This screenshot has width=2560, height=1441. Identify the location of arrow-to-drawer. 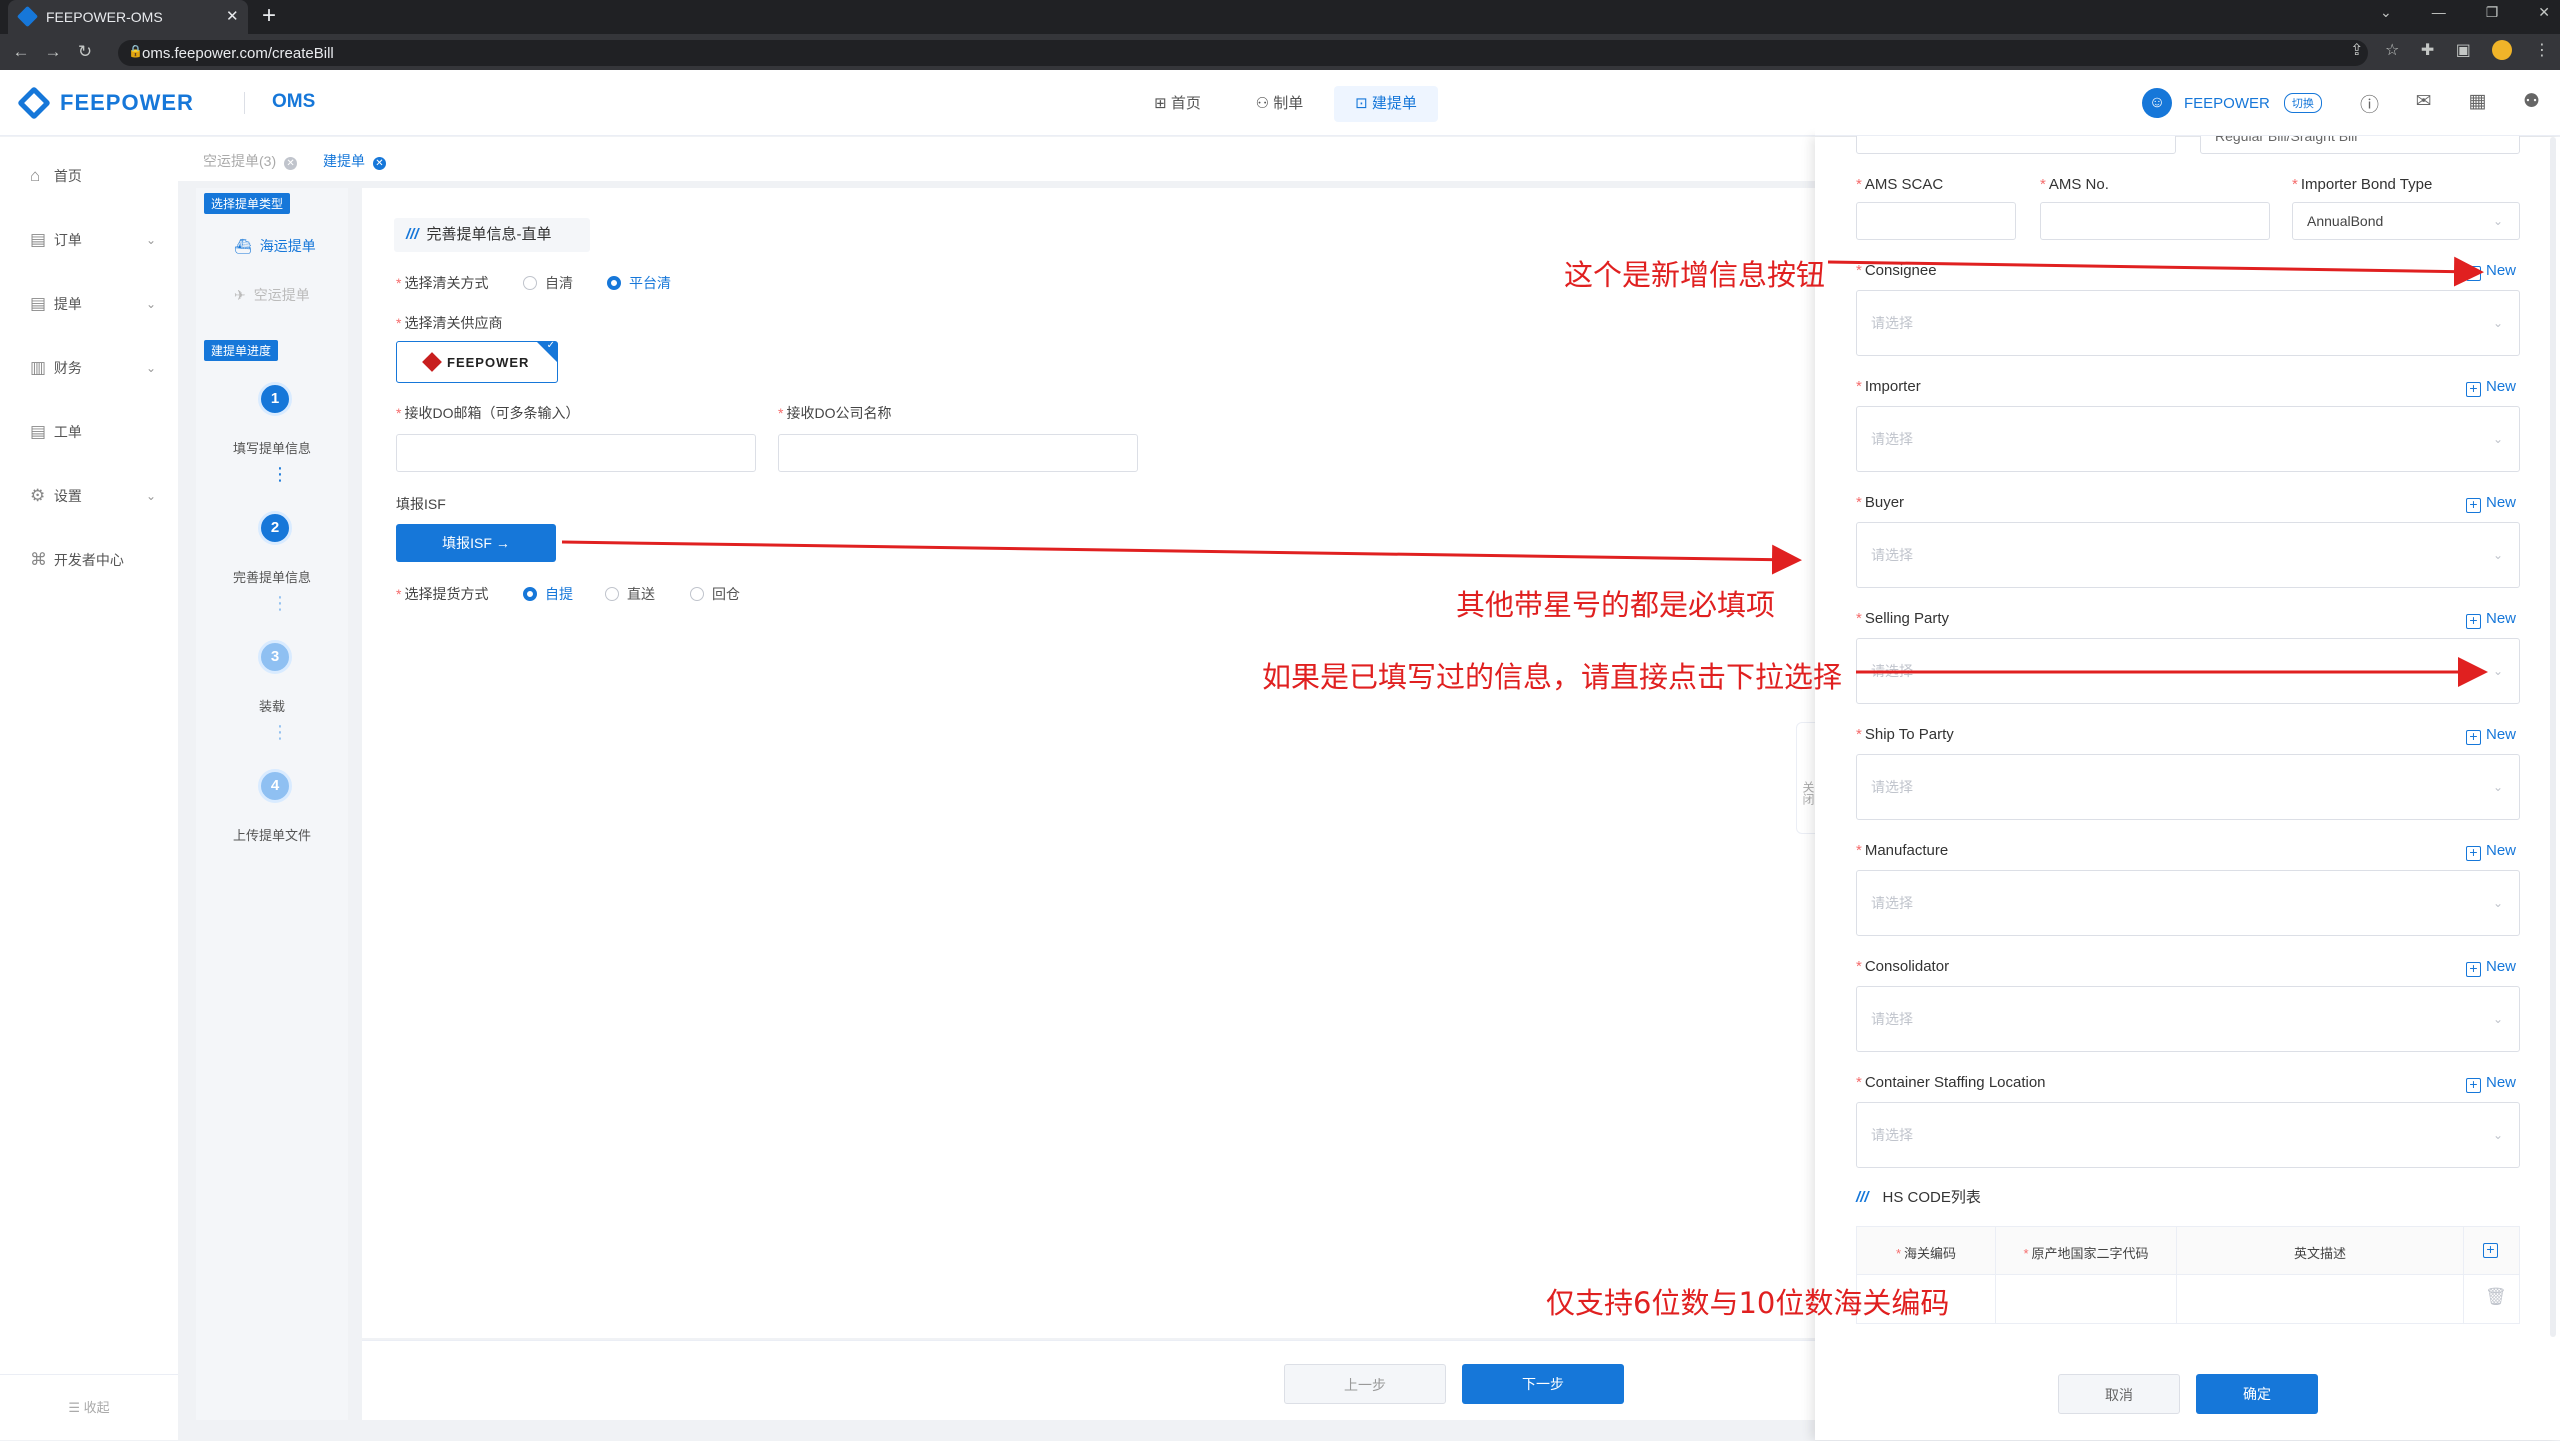
(1181, 557).